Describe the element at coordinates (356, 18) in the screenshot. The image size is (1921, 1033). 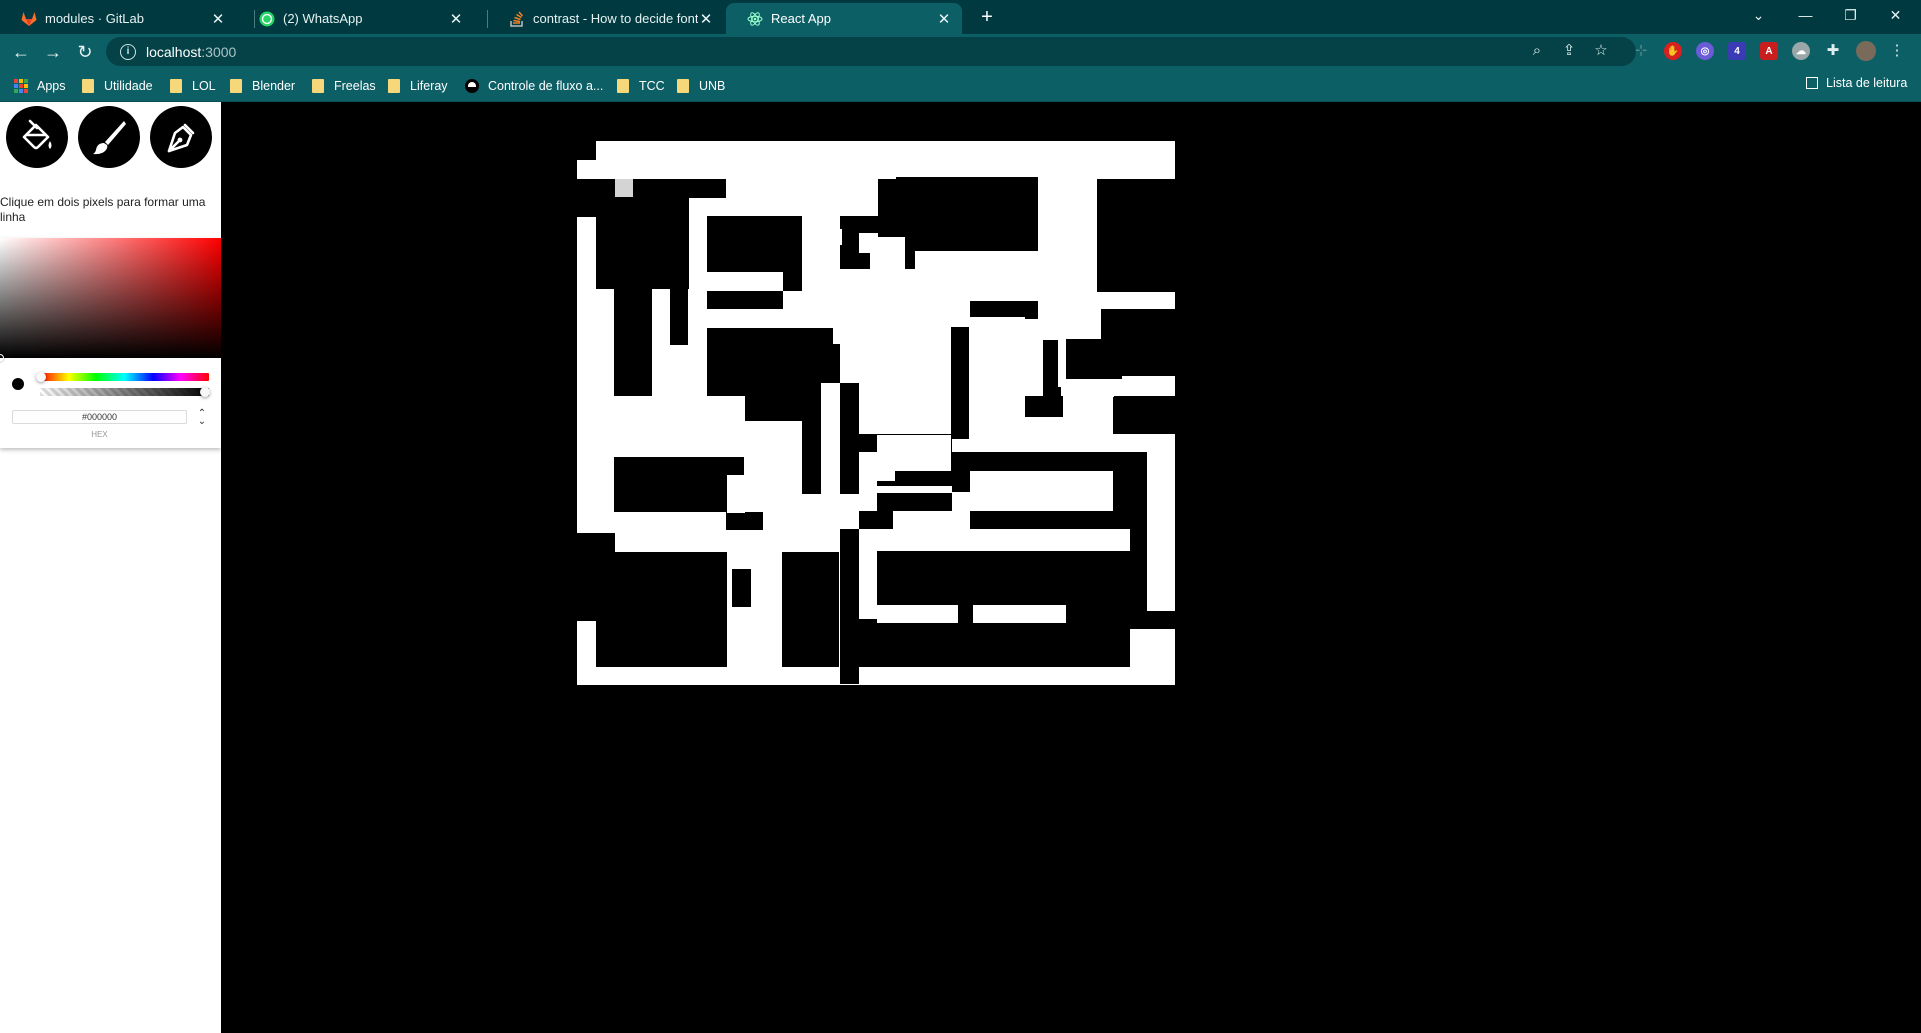
I see `tab-whatsapp: (2) WhatsApp ✕` at that location.